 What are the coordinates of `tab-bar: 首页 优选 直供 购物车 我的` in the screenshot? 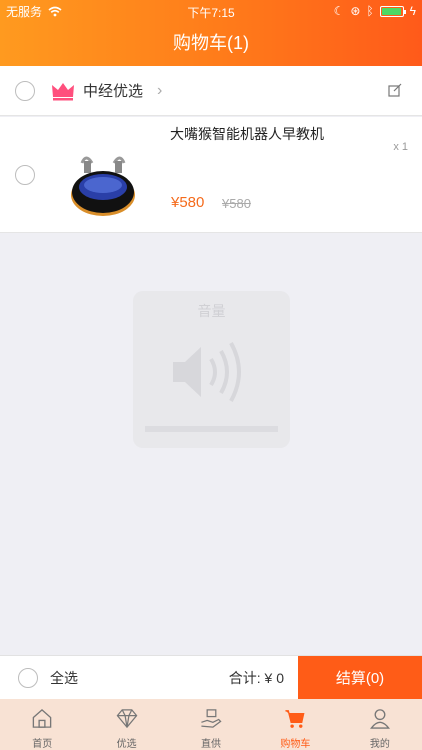 It's located at (211, 724).